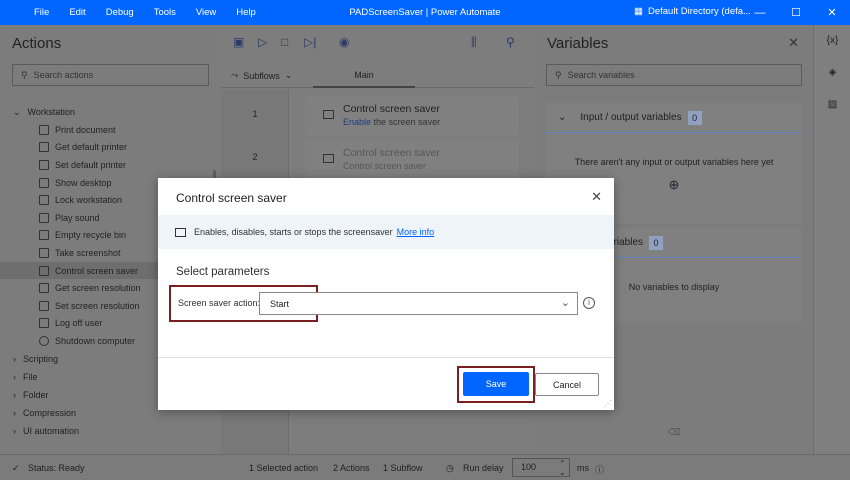  What do you see at coordinates (831, 239) in the screenshot?
I see `side-icon-strip: {x} ◈ ▨` at bounding box center [831, 239].